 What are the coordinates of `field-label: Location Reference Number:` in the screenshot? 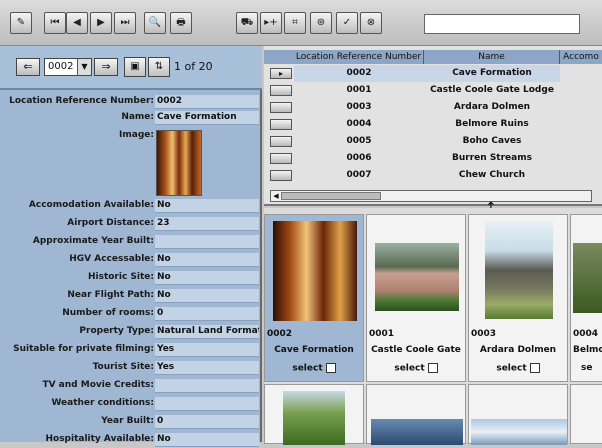 It's located at (81, 101).